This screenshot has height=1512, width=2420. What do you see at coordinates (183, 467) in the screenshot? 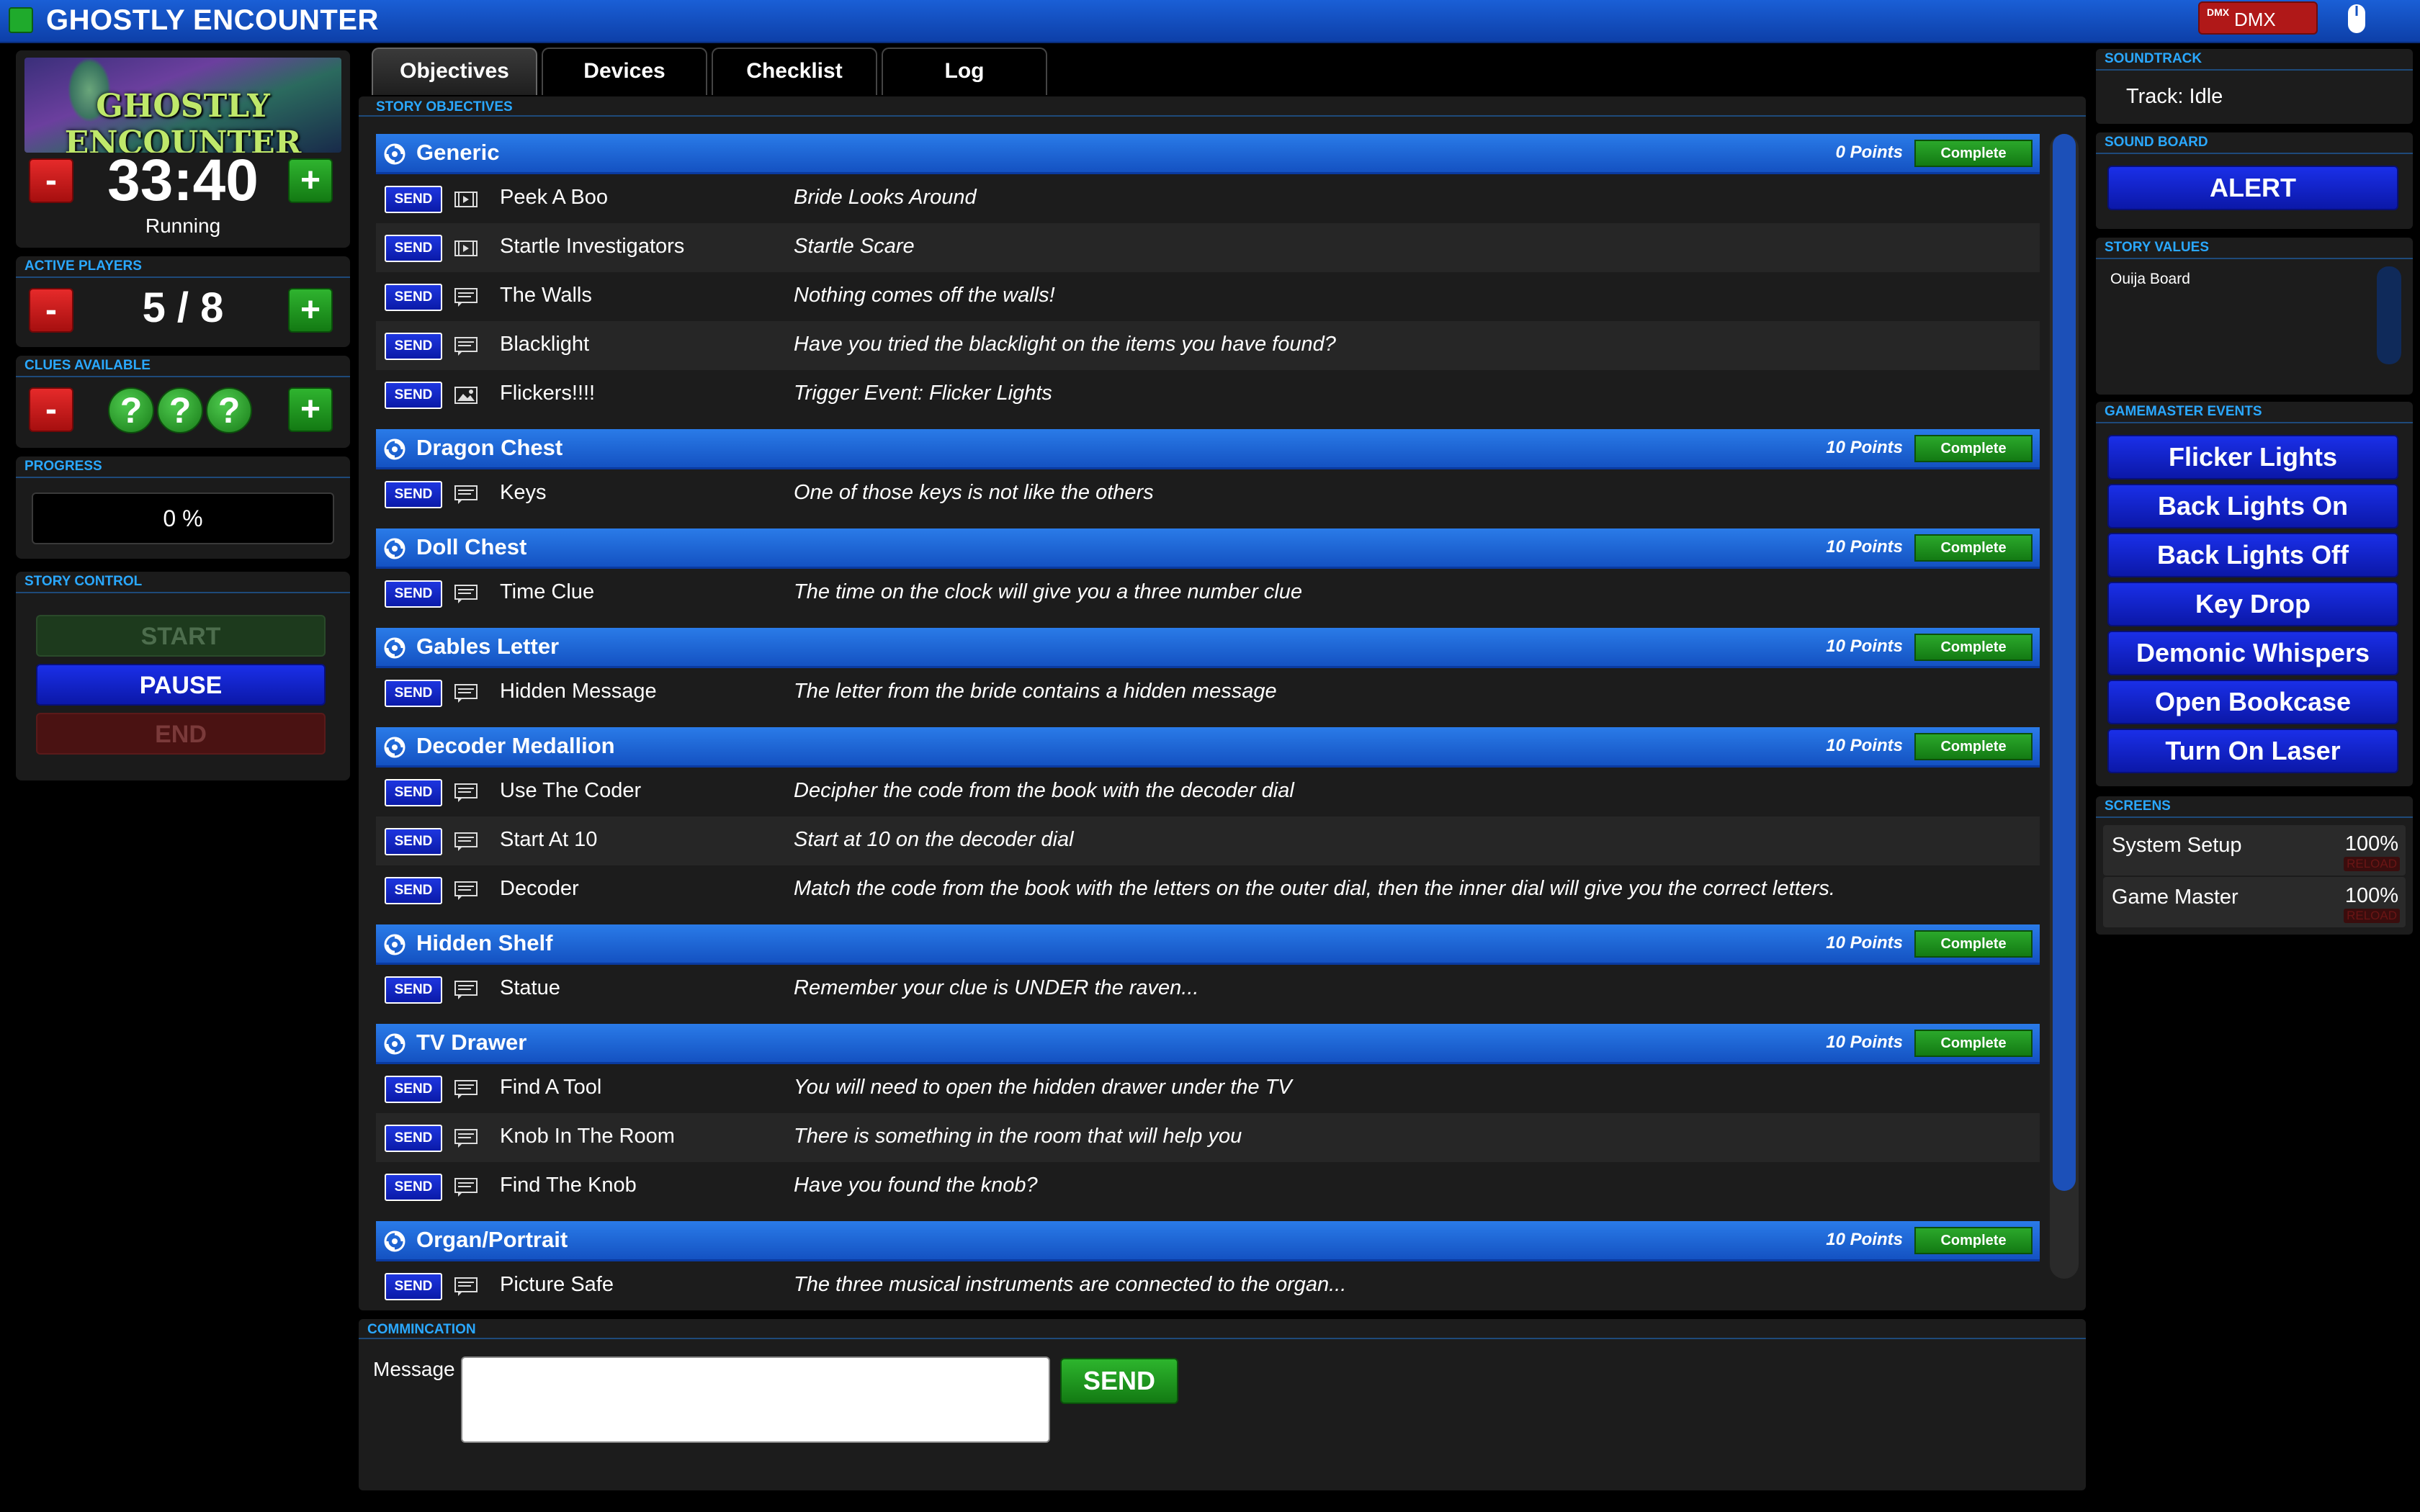
I see `progress-header: PROGRESS` at bounding box center [183, 467].